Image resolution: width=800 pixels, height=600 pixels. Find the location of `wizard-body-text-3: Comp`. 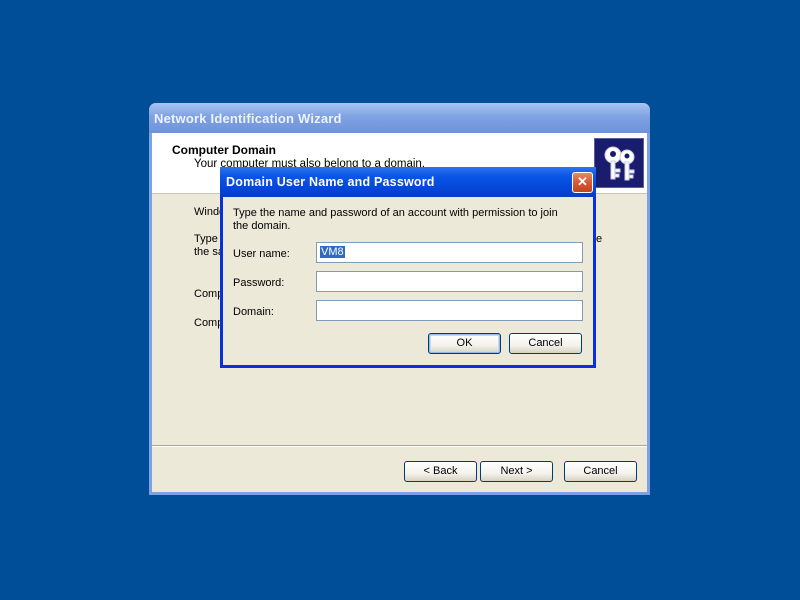

wizard-body-text-3: Comp is located at coordinates (209, 294).